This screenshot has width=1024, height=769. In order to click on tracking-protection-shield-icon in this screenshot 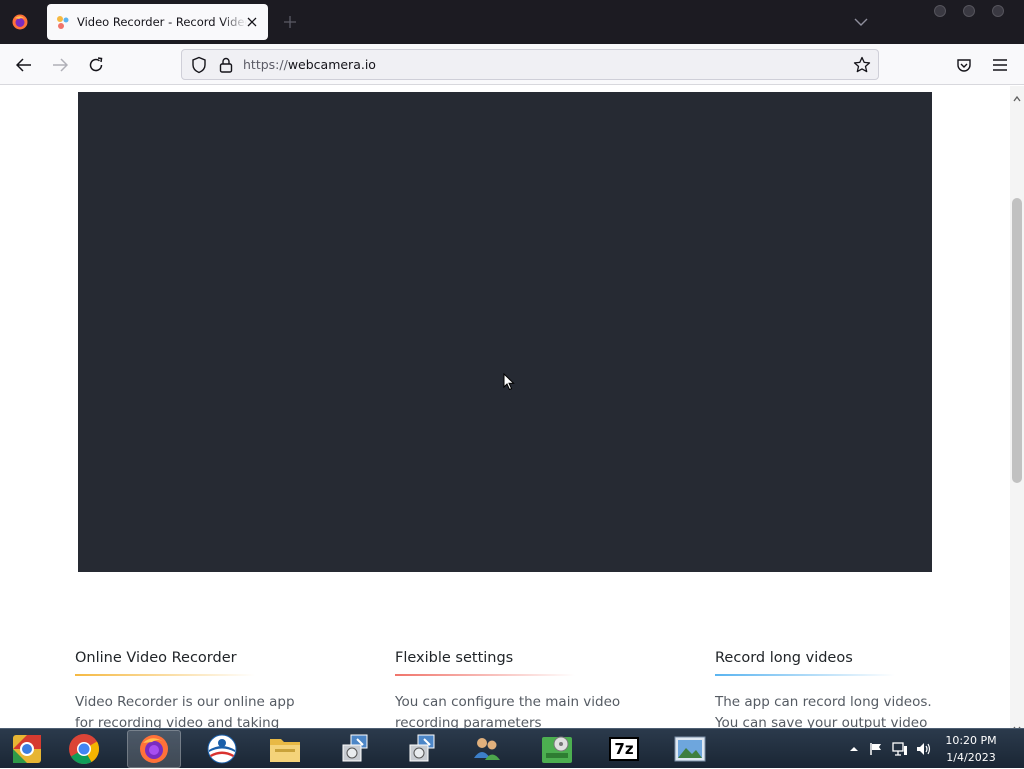, I will do `click(199, 65)`.